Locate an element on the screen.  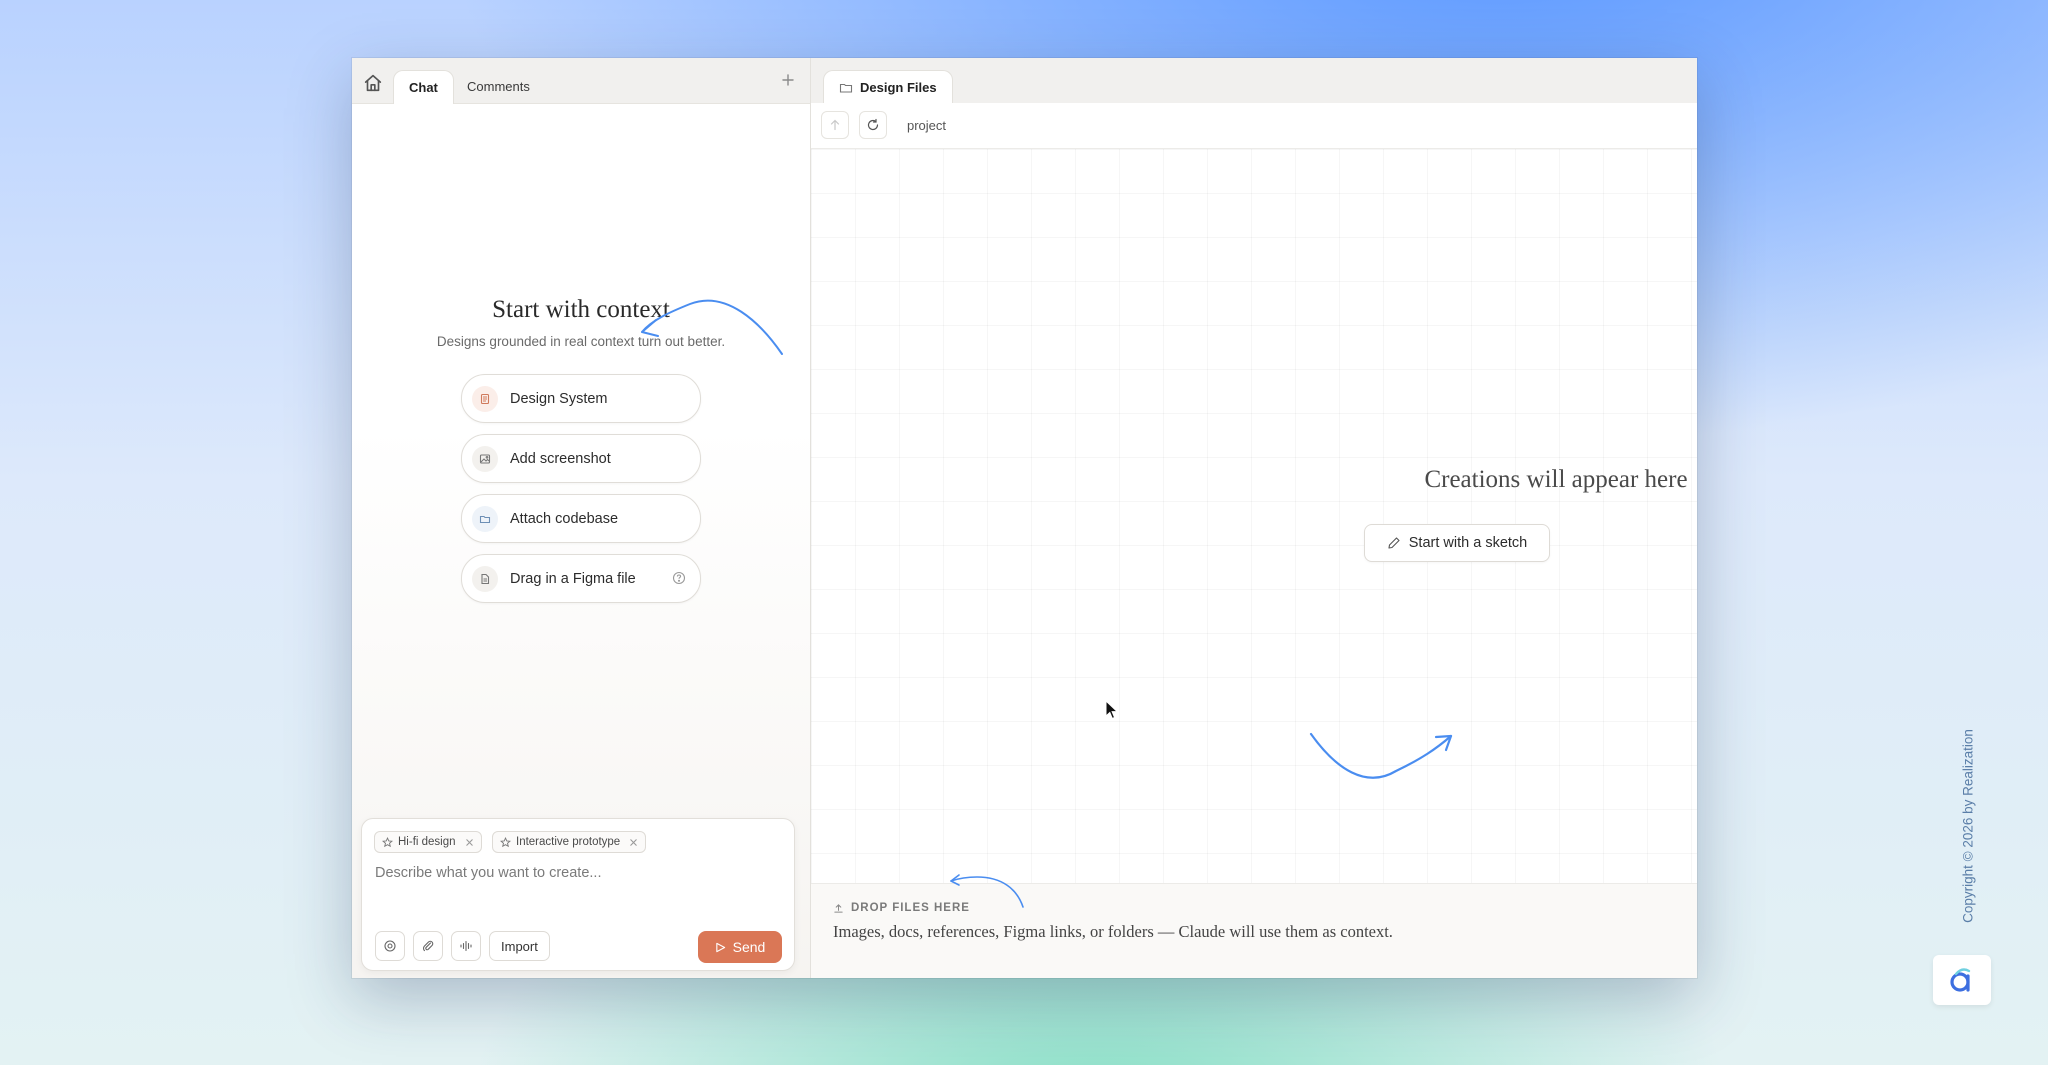
add-screenshot-label: Add screenshot is located at coordinates (560, 458).